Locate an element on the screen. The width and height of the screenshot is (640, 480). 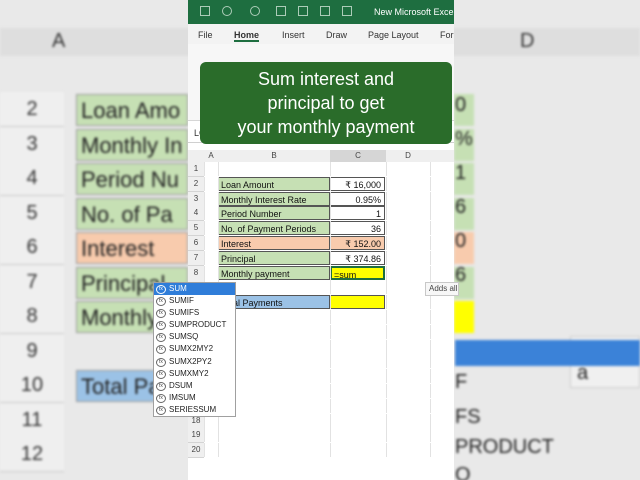
row-header: 8 is located at coordinates (196, 273).